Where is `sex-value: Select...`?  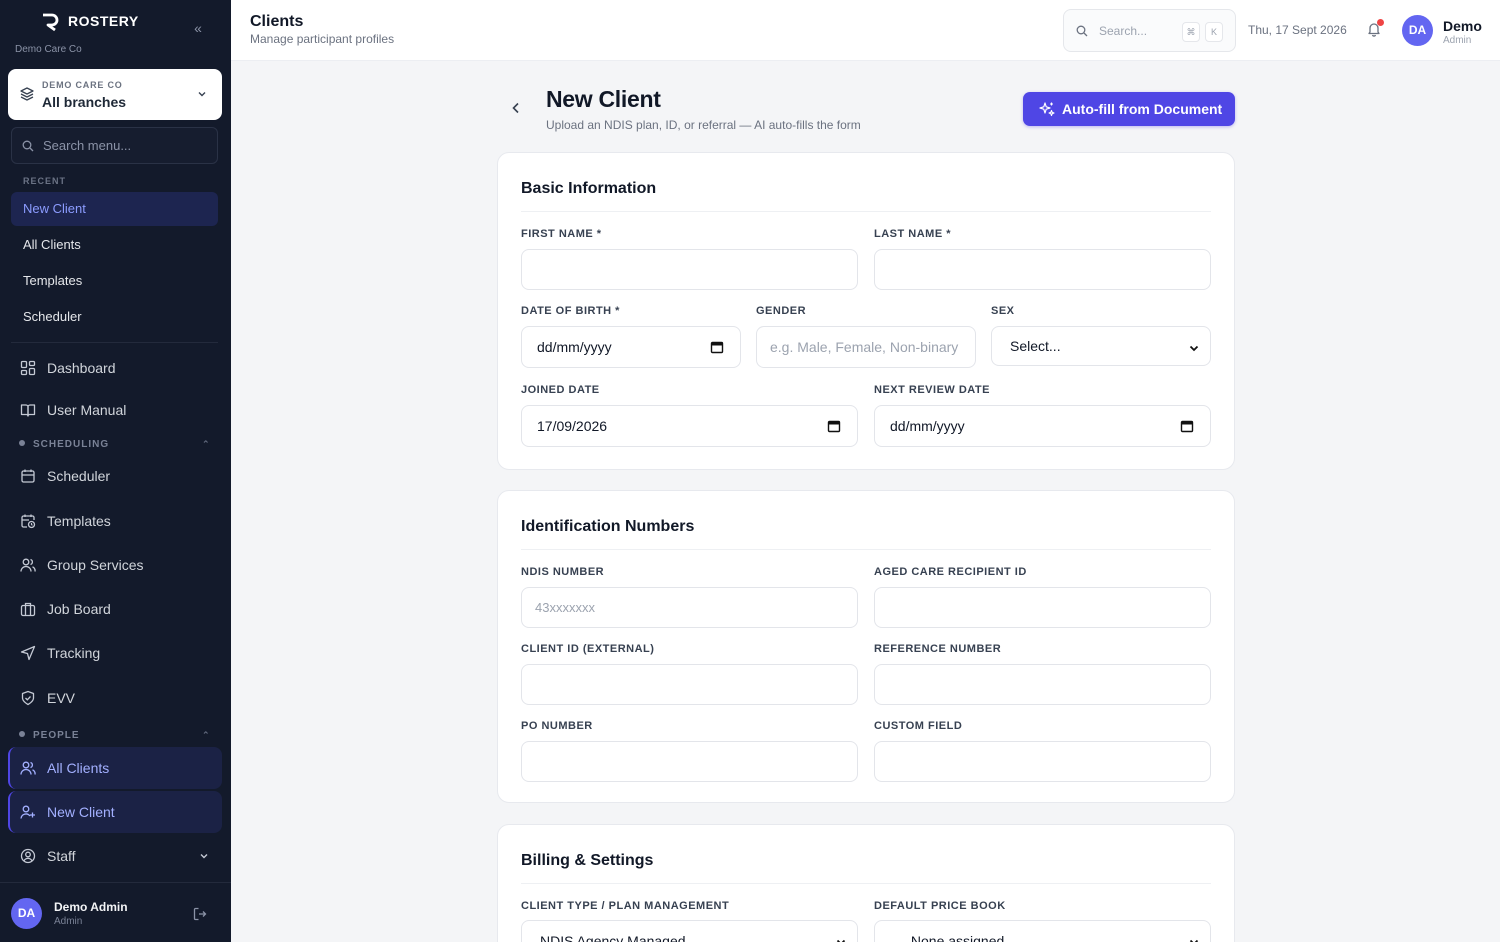 sex-value: Select... is located at coordinates (1035, 346).